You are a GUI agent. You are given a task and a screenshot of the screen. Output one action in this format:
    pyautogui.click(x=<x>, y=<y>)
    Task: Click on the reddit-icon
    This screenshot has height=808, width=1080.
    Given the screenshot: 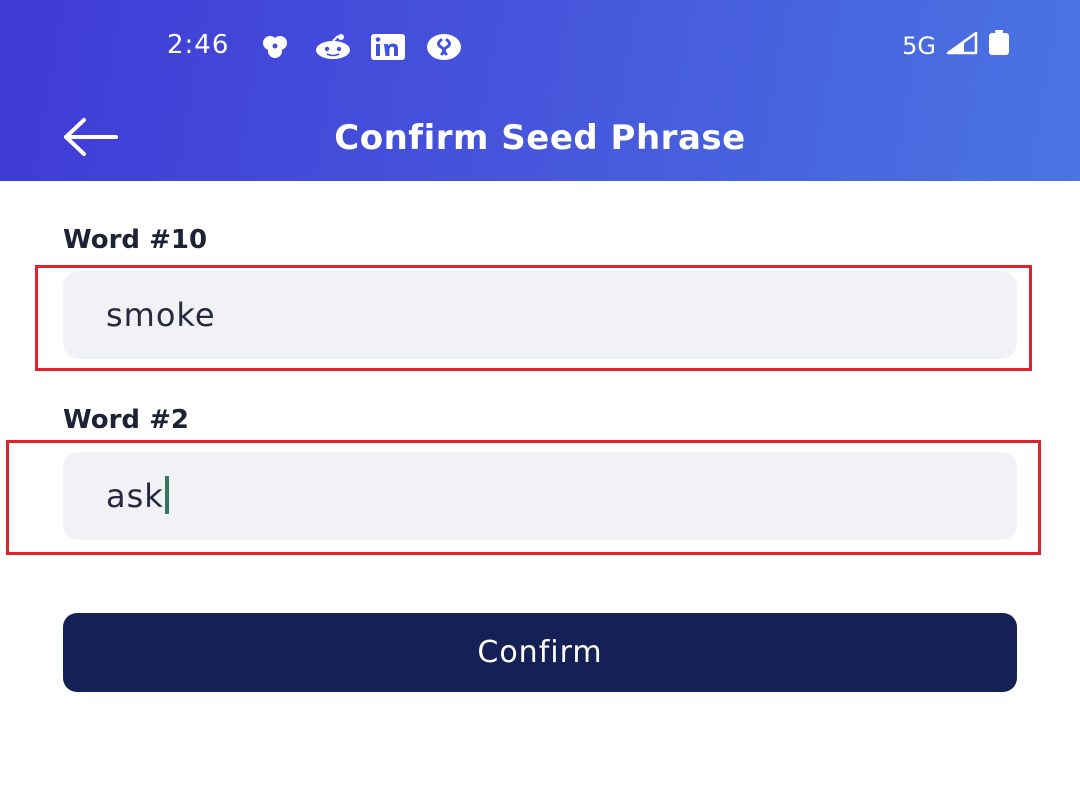 What is the action you would take?
    pyautogui.click(x=332, y=47)
    